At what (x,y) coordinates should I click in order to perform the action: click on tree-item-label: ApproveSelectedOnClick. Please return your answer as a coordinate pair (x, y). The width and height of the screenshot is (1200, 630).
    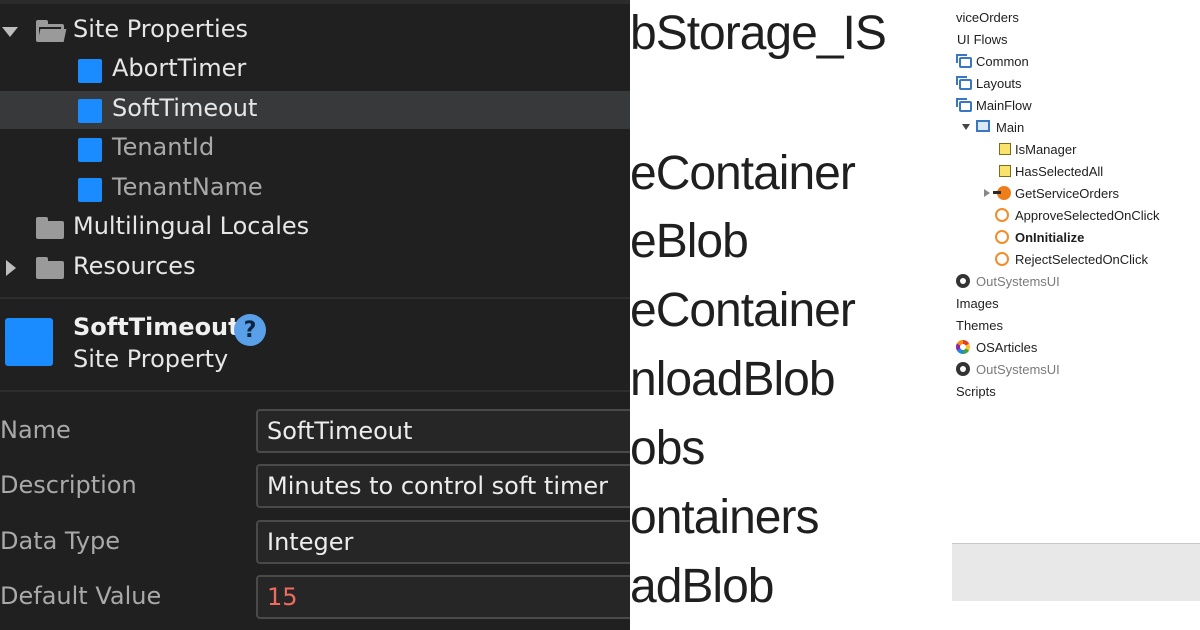
    Looking at the image, I should click on (1087, 215).